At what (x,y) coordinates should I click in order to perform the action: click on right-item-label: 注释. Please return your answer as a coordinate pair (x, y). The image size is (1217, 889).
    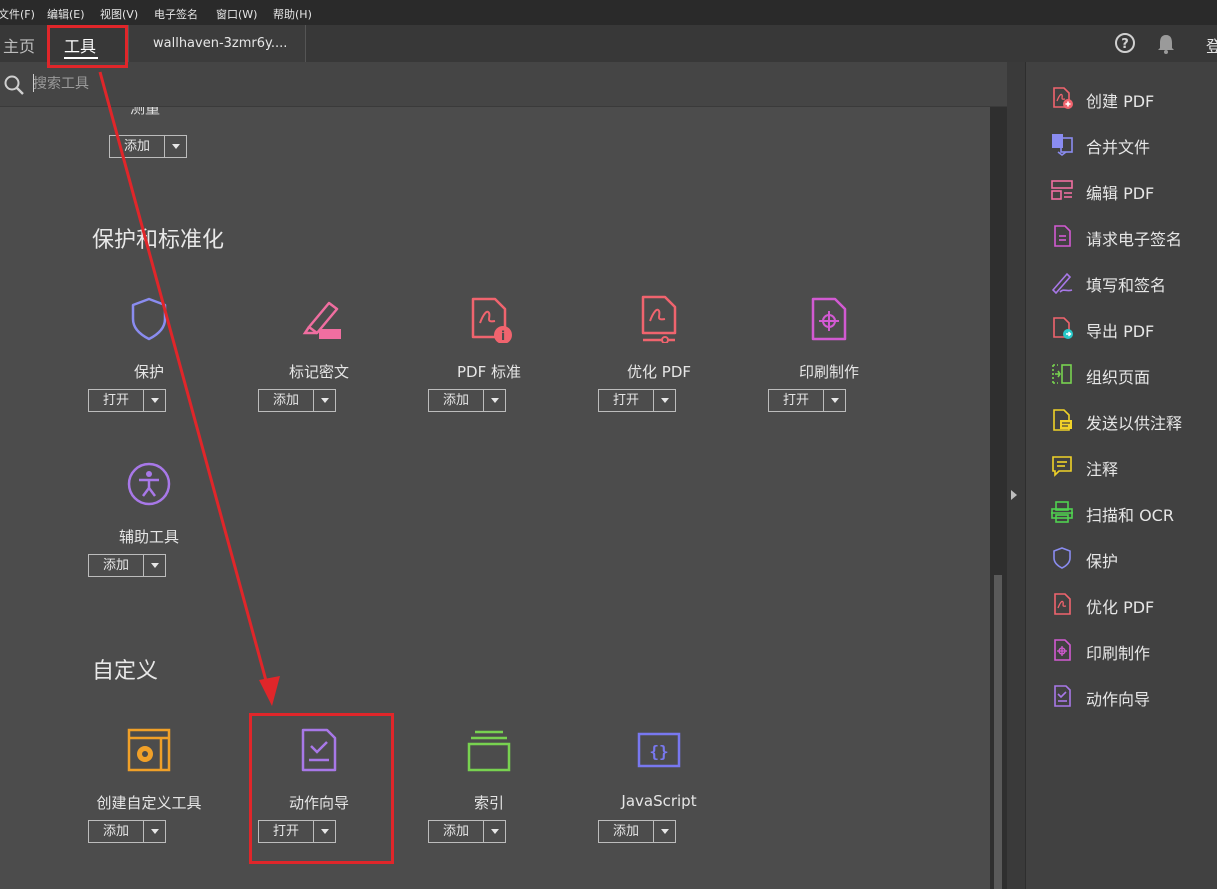
    Looking at the image, I should click on (1102, 469).